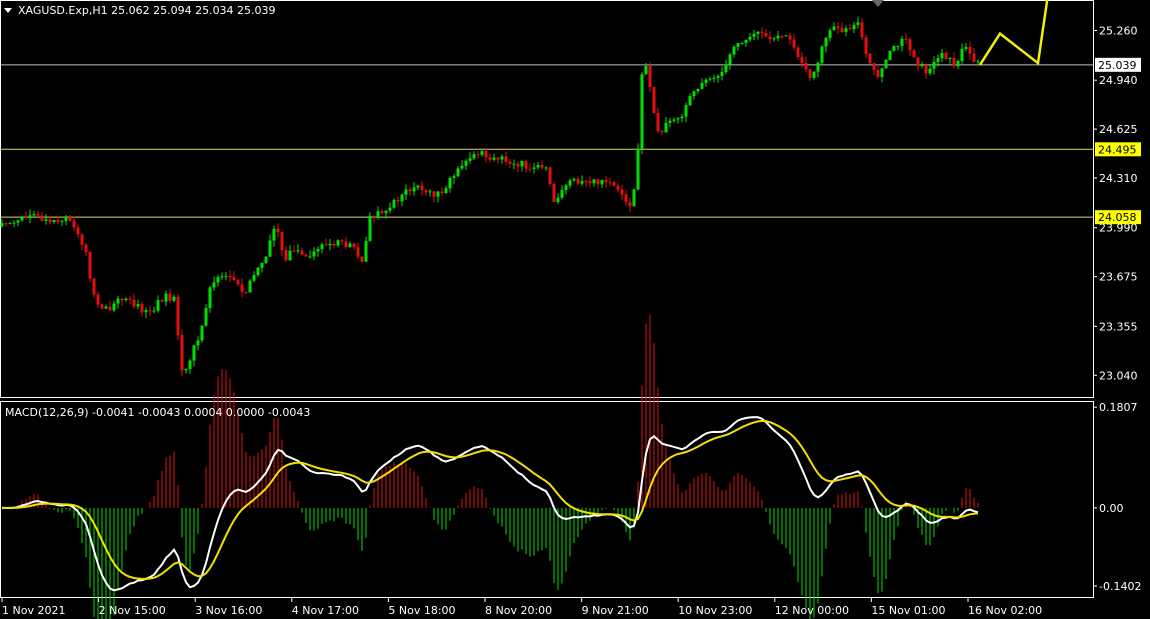 This screenshot has height=619, width=1150. What do you see at coordinates (1118, 277) in the screenshot?
I see `price-tick-label: 23.675` at bounding box center [1118, 277].